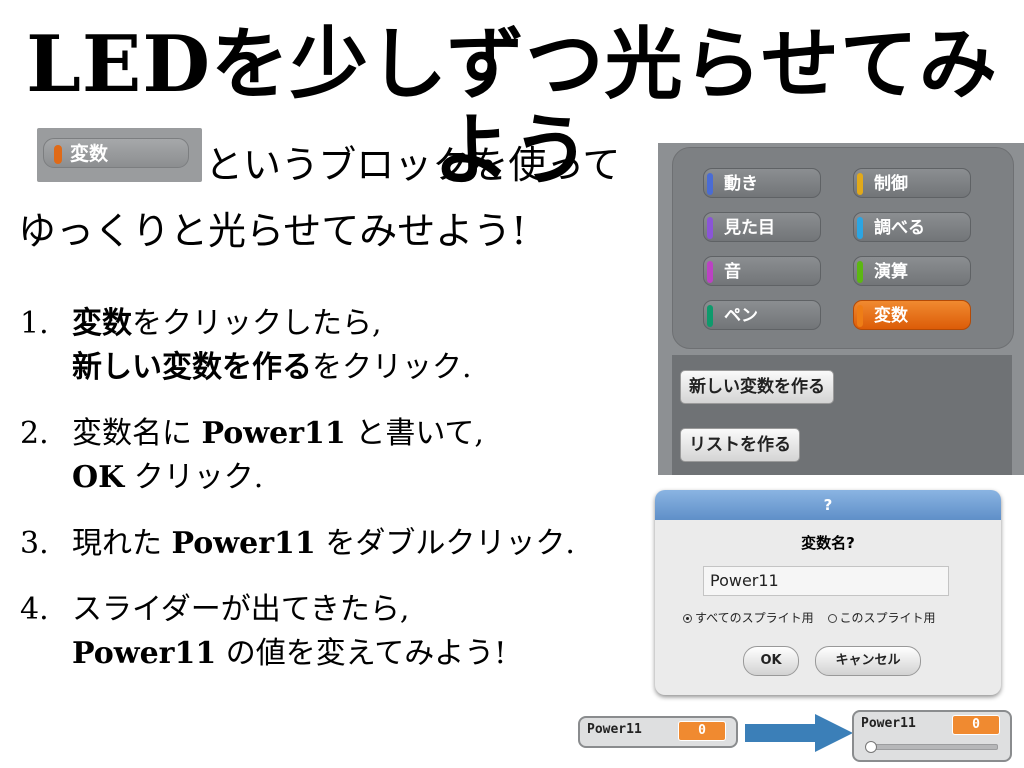 The height and width of the screenshot is (768, 1024). I want to click on scope-radio-group: すべてのスプライト用 このスプライト用, so click(809, 617).